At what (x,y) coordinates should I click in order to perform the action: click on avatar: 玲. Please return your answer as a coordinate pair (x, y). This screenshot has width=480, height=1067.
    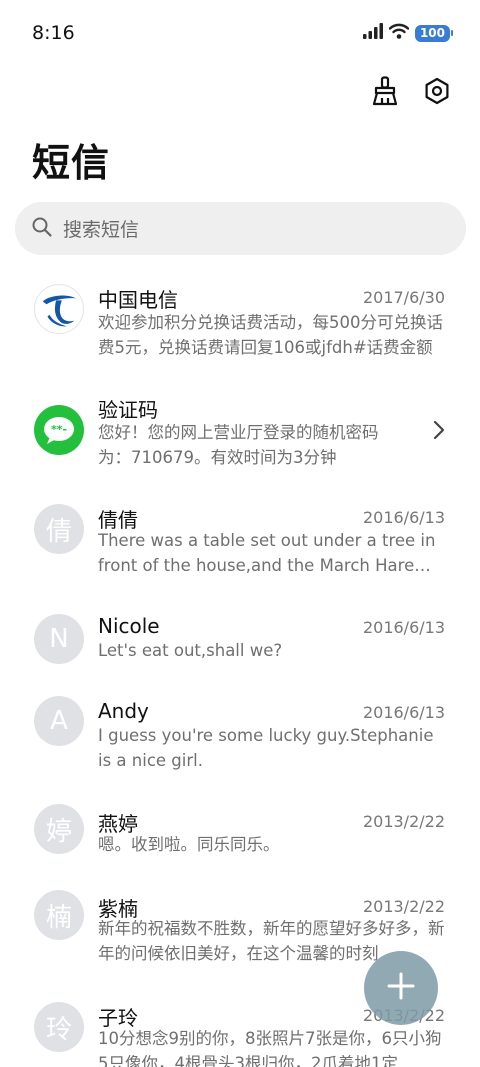
    Looking at the image, I should click on (59, 1027).